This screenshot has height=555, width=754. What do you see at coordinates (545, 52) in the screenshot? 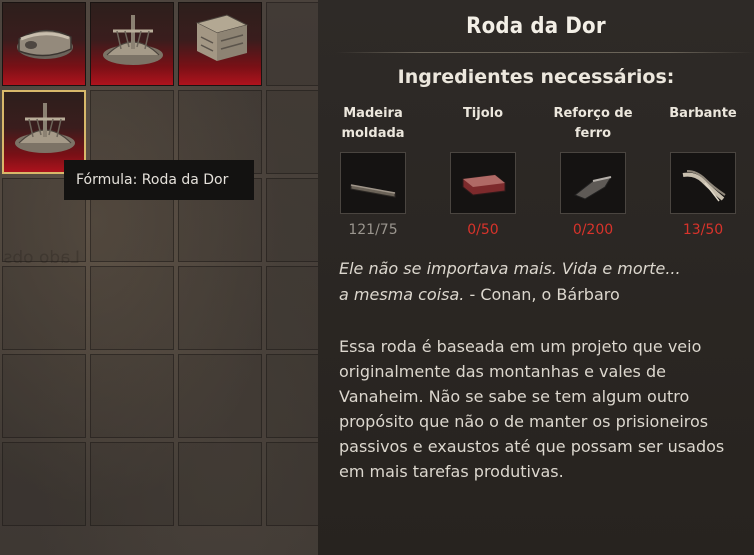
I see `title-divider` at bounding box center [545, 52].